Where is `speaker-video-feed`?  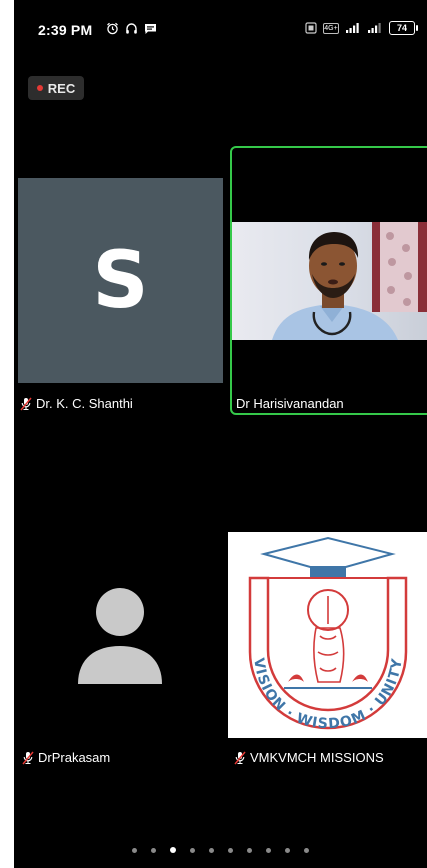 speaker-video-feed is located at coordinates (329, 281).